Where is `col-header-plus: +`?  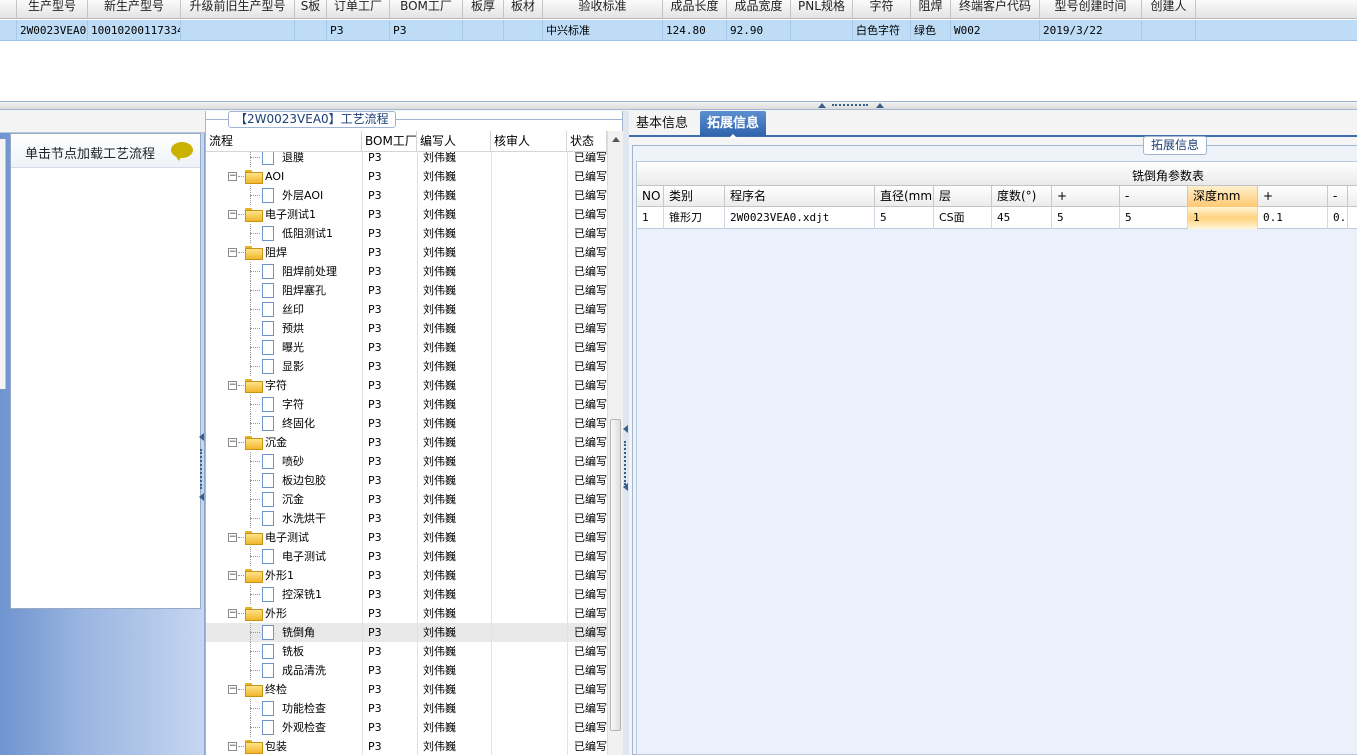 col-header-plus: + is located at coordinates (1086, 196).